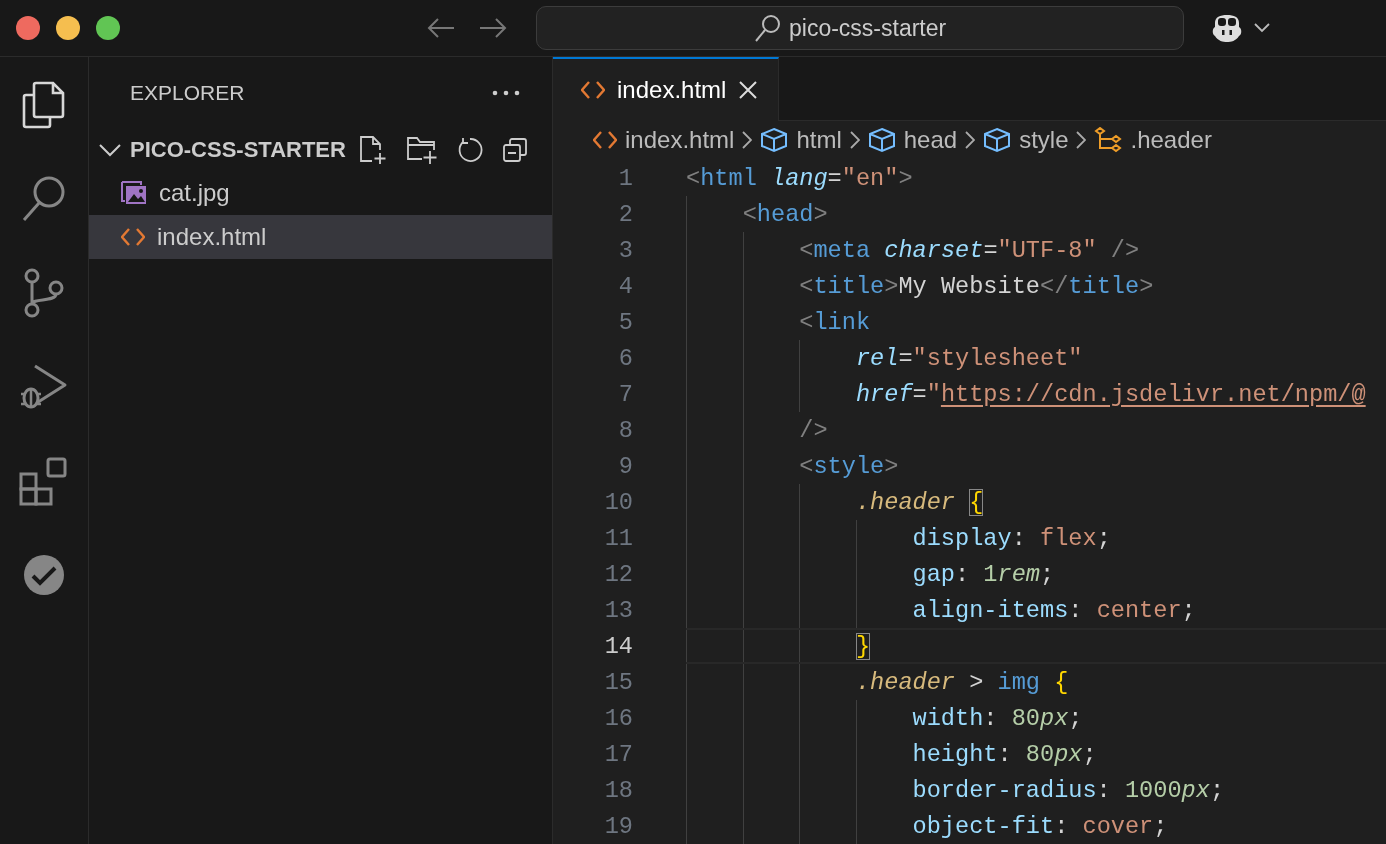 The width and height of the screenshot is (1386, 844). Describe the element at coordinates (320, 193) in the screenshot. I see `file-item: cat.jpg` at that location.